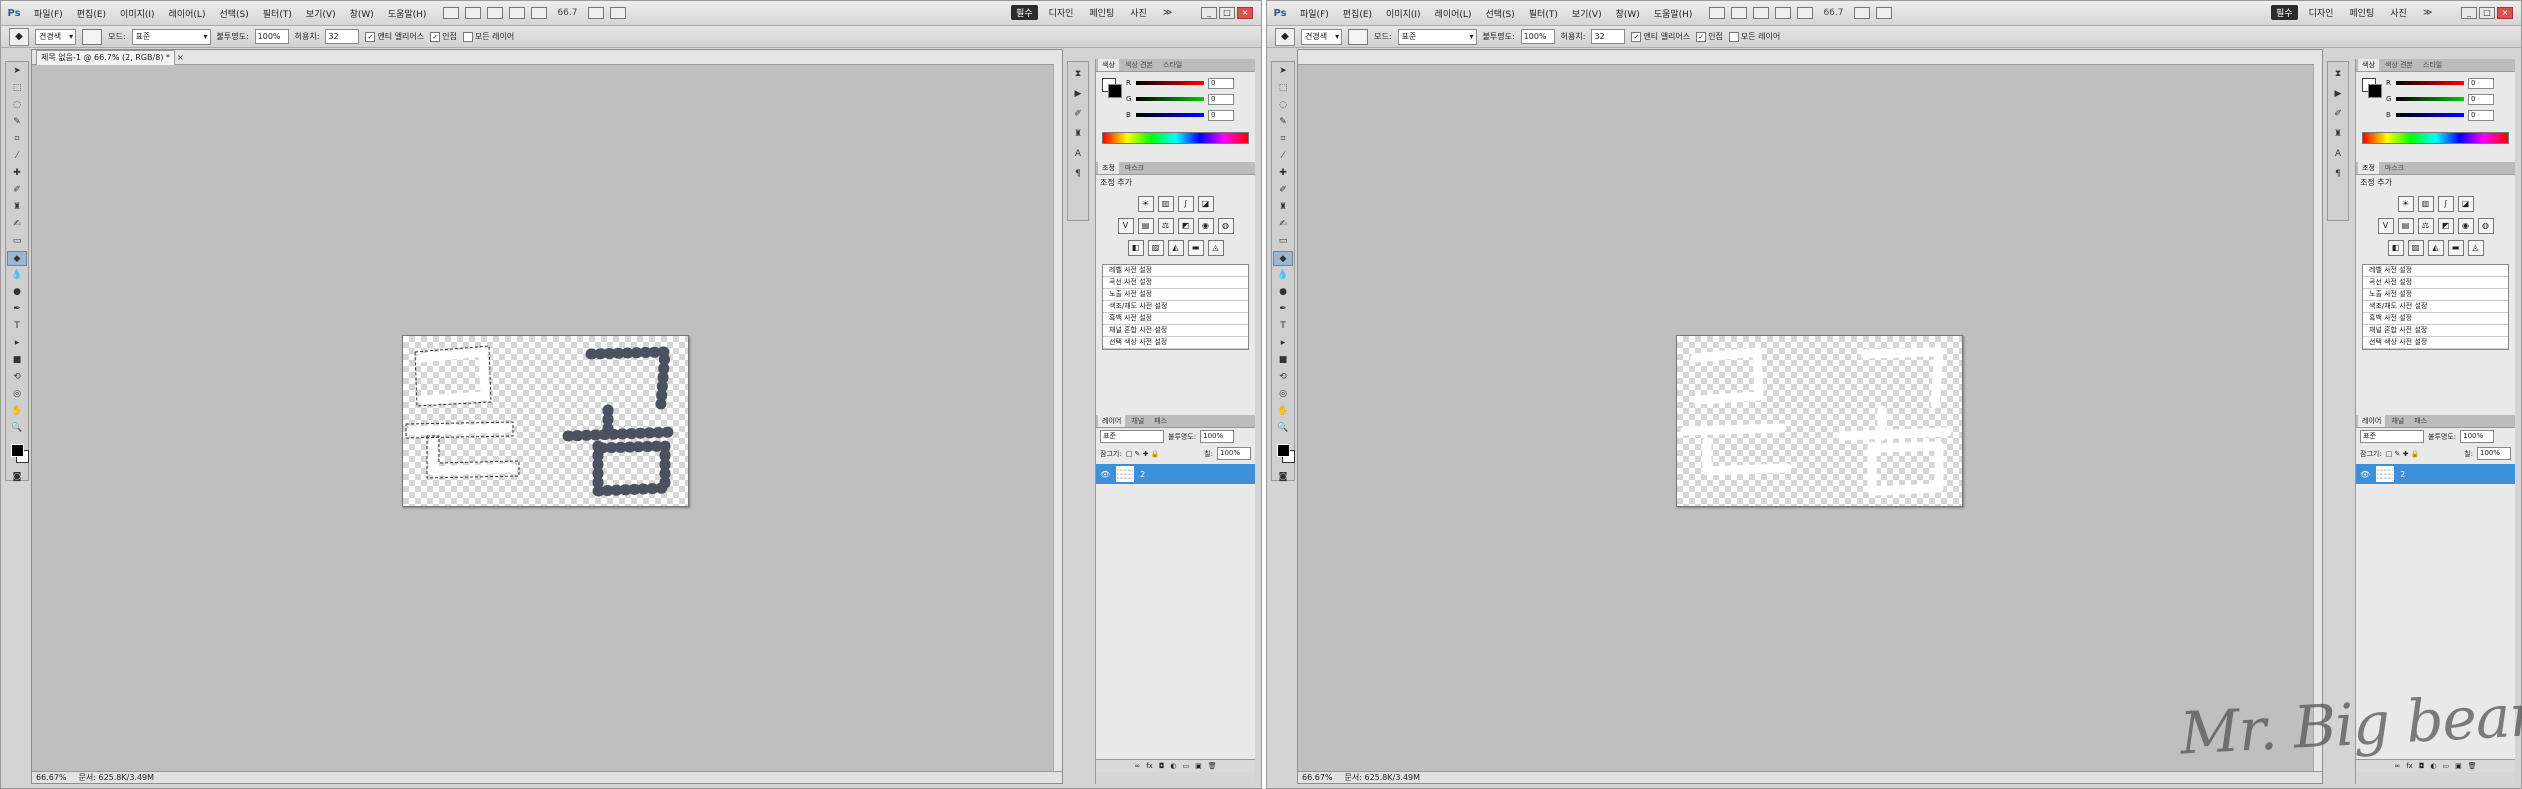  Describe the element at coordinates (2435, 295) in the screenshot. I see `preset-exposure: 노출 사전 설정` at that location.